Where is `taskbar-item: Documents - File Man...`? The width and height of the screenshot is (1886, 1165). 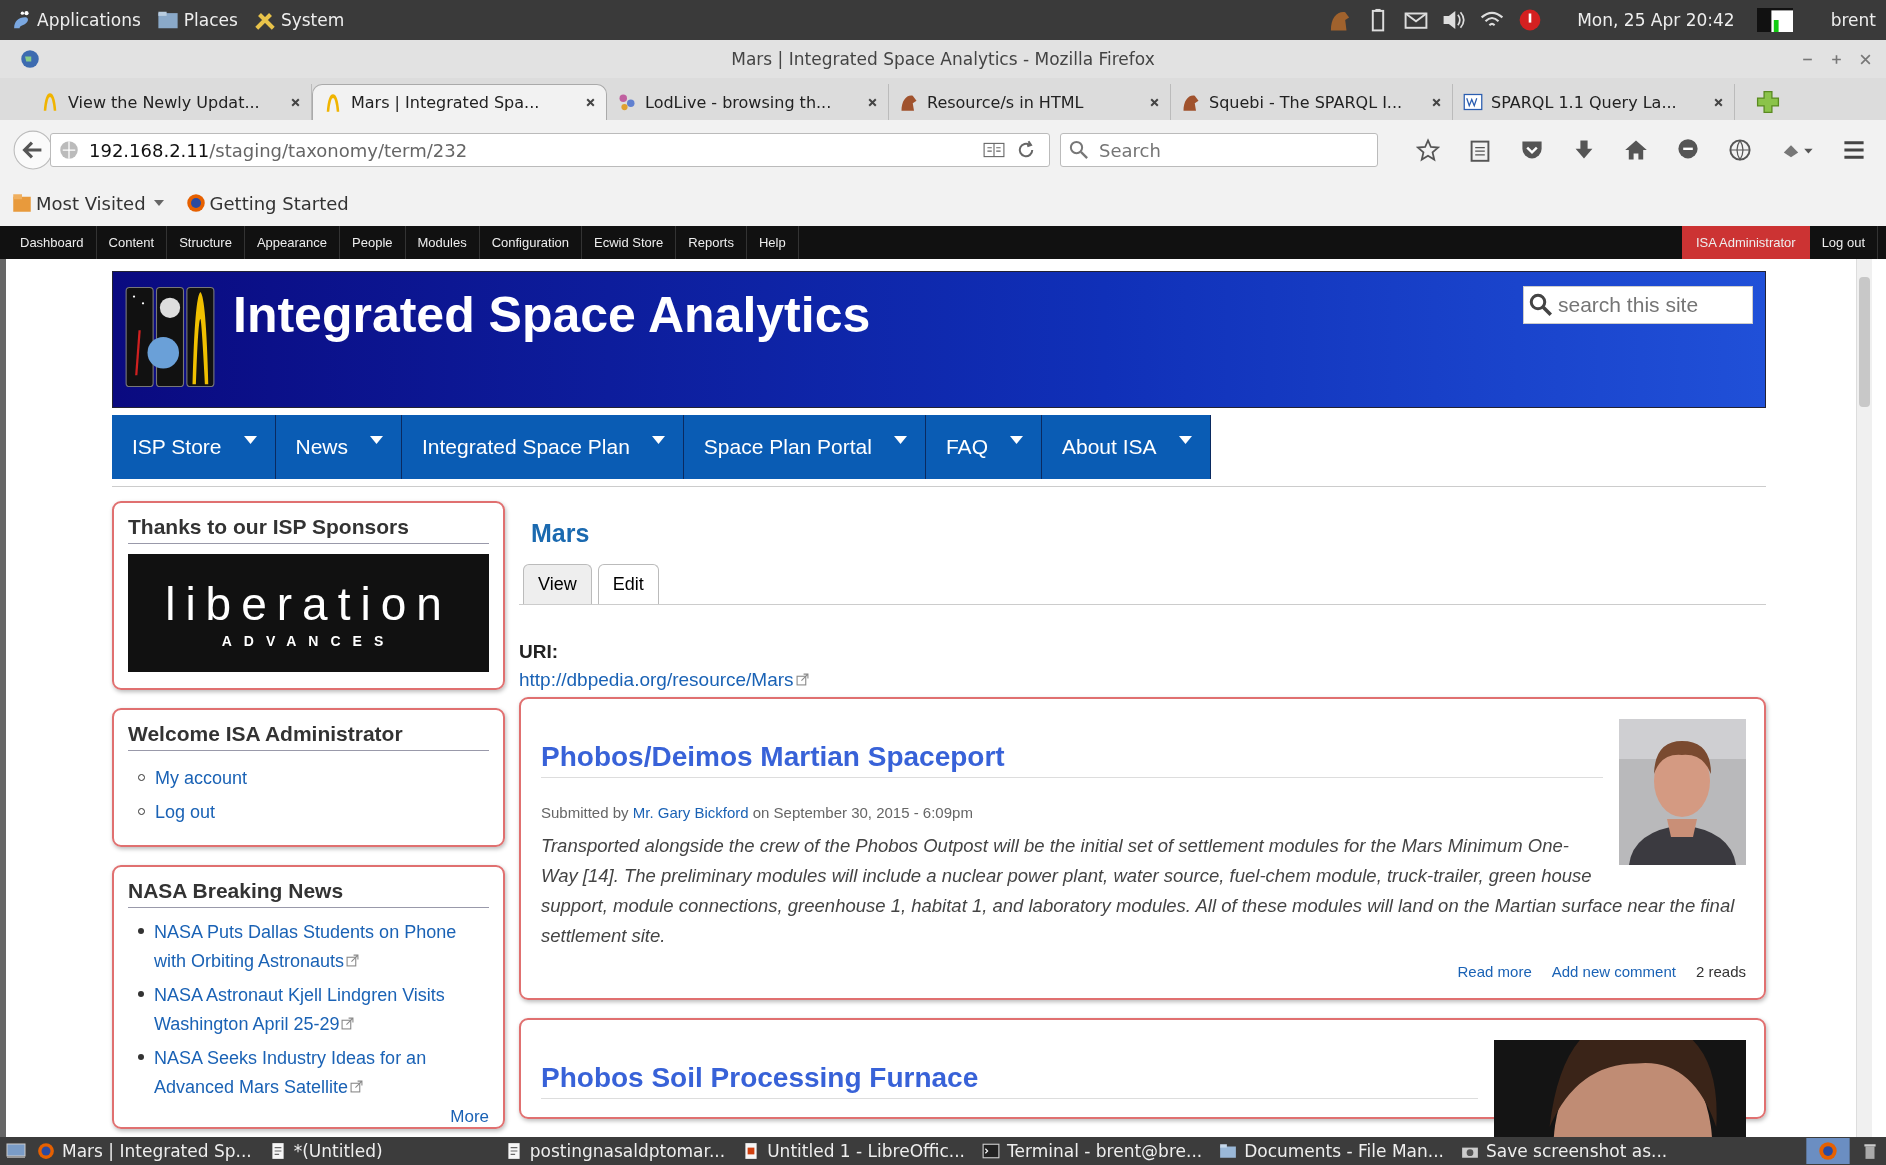
taskbar-item: Documents - File Man... is located at coordinates (1331, 1151).